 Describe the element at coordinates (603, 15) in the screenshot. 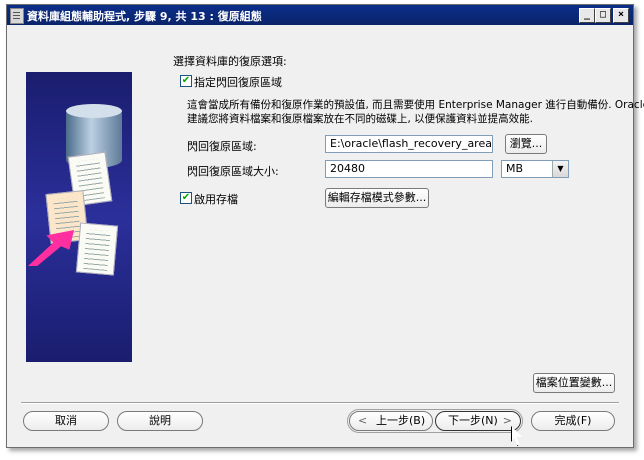

I see `maximize-button: □` at that location.